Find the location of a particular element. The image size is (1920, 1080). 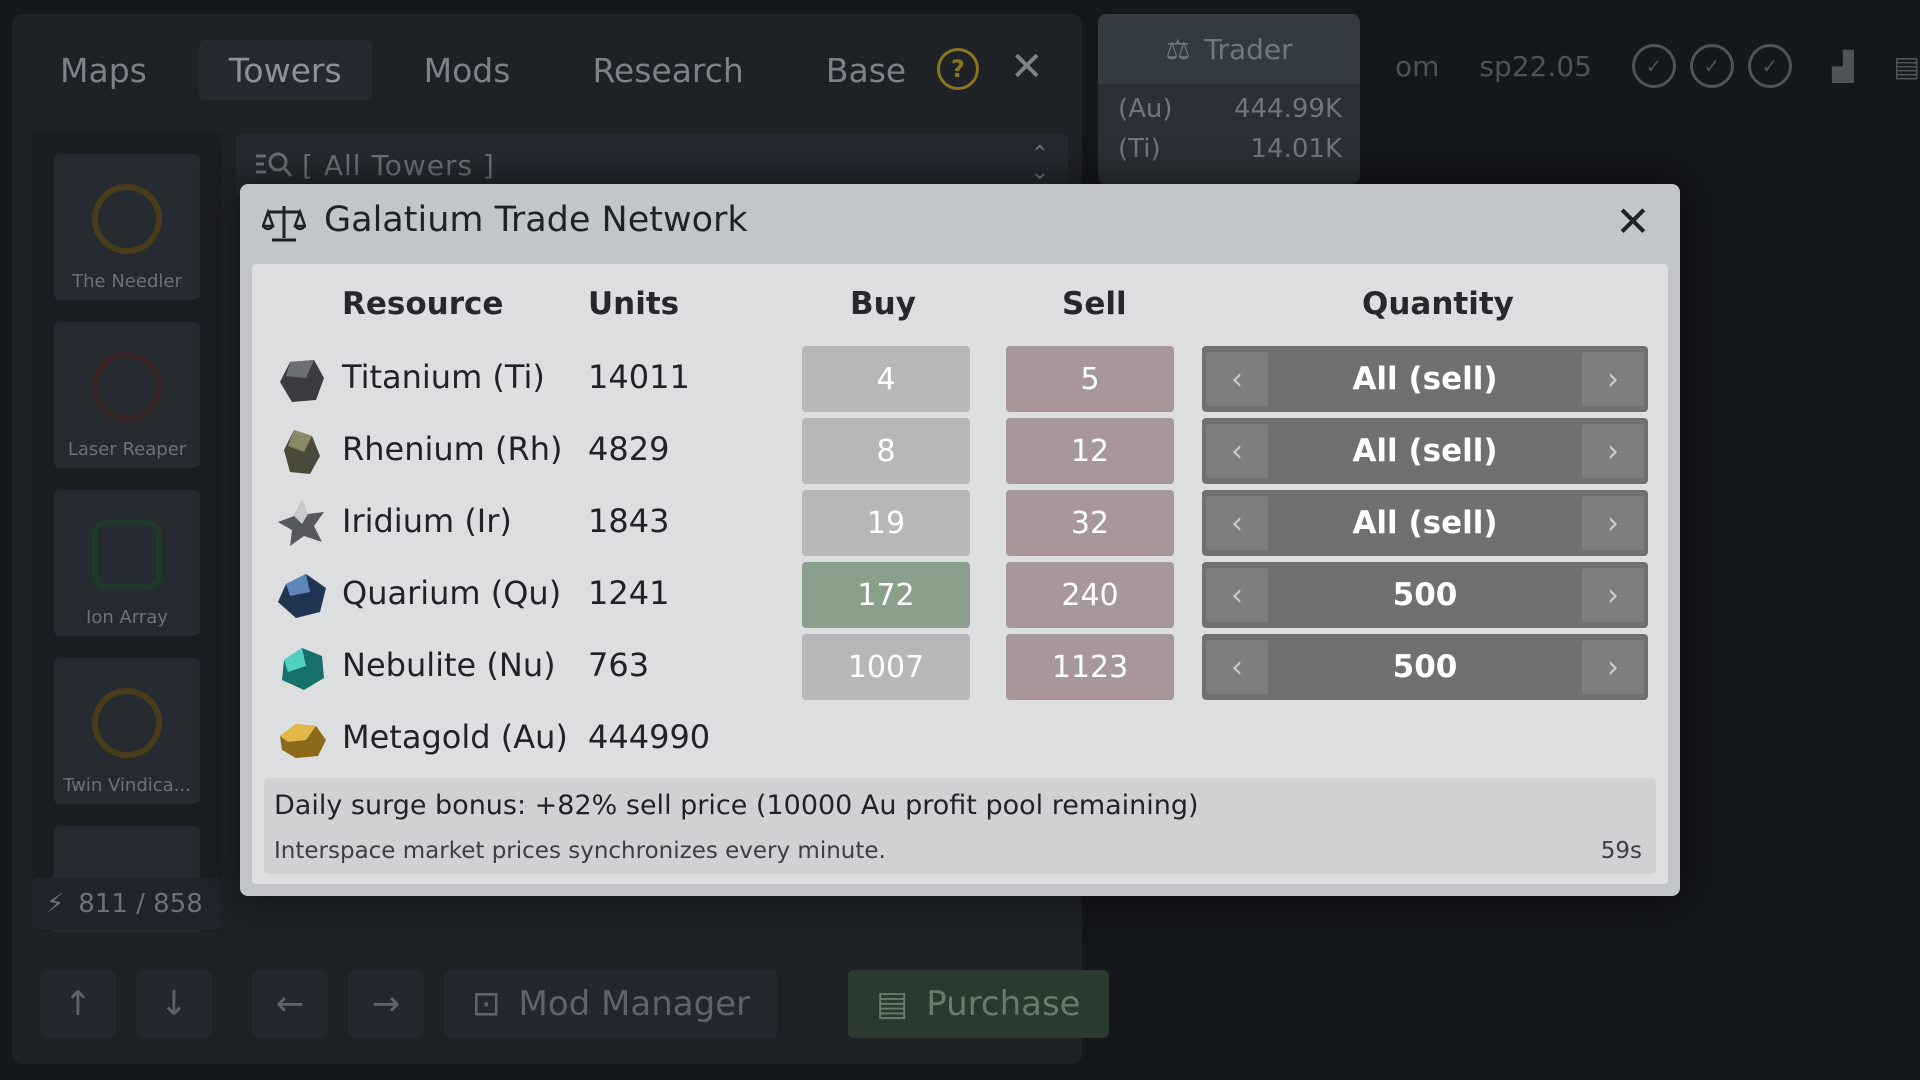

resource-units: 763 is located at coordinates (619, 665).